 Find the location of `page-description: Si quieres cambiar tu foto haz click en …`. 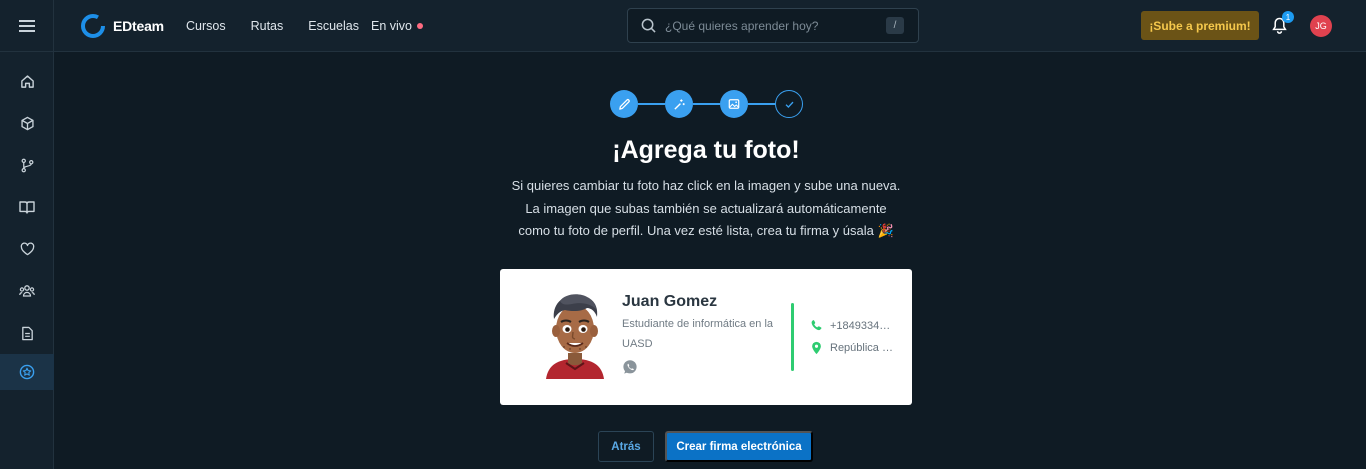

page-description: Si quieres cambiar tu foto haz click en … is located at coordinates (706, 209).